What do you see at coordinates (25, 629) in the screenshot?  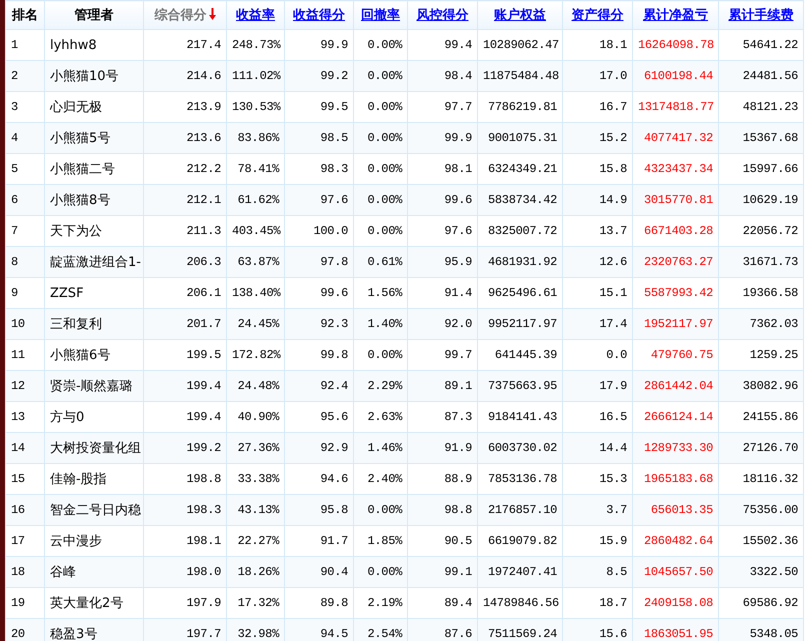 I see `table-cell: 20` at bounding box center [25, 629].